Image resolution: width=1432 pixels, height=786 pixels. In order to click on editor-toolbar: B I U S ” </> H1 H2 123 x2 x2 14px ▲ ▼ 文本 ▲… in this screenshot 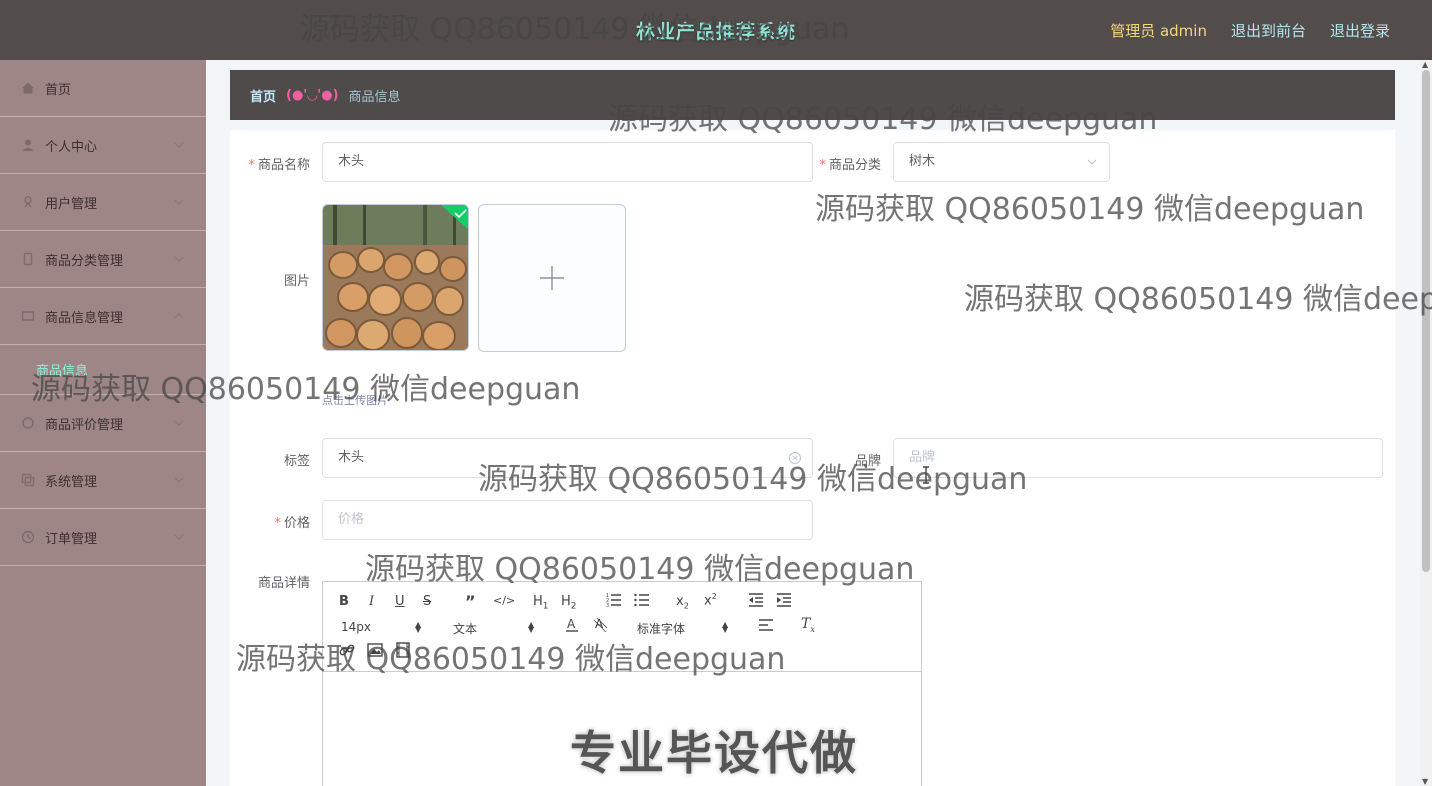, I will do `click(622, 627)`.